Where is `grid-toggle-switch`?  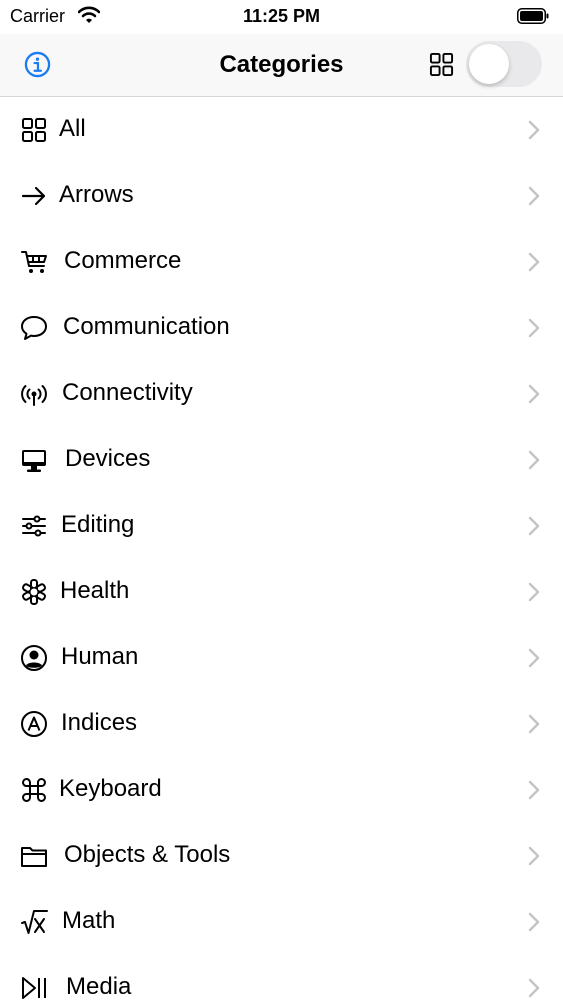
grid-toggle-switch is located at coordinates (504, 64).